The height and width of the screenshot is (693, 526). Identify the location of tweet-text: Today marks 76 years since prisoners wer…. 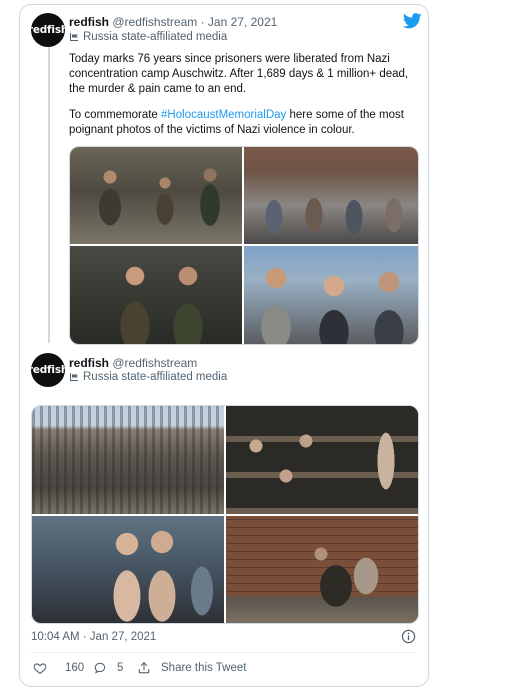
(241, 95).